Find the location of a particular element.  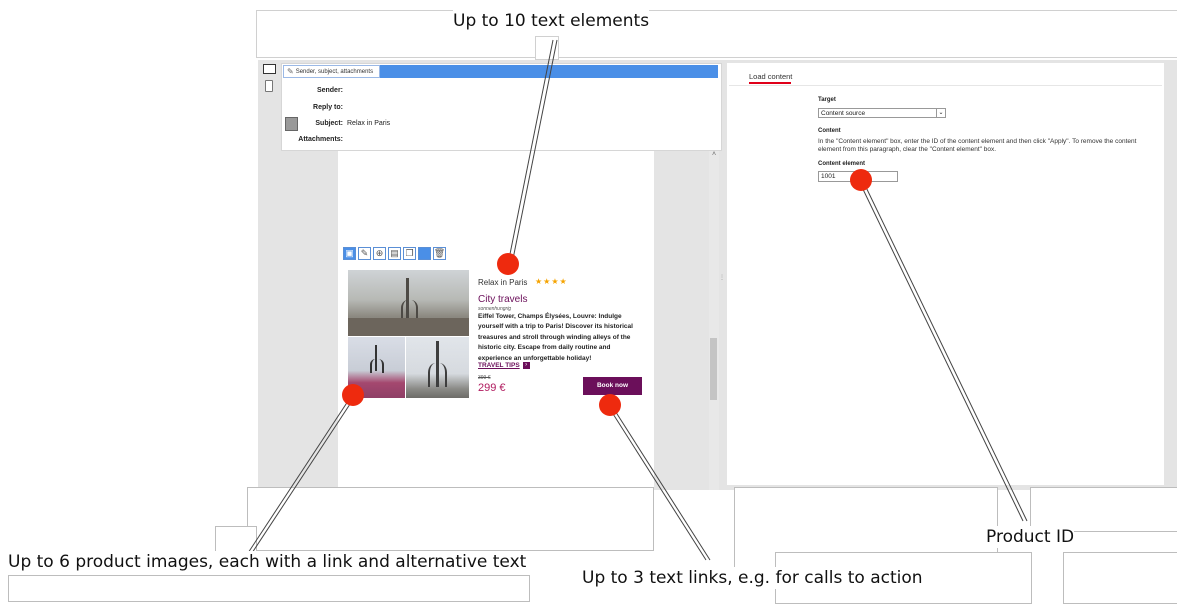

marker-product-id is located at coordinates (861, 180).